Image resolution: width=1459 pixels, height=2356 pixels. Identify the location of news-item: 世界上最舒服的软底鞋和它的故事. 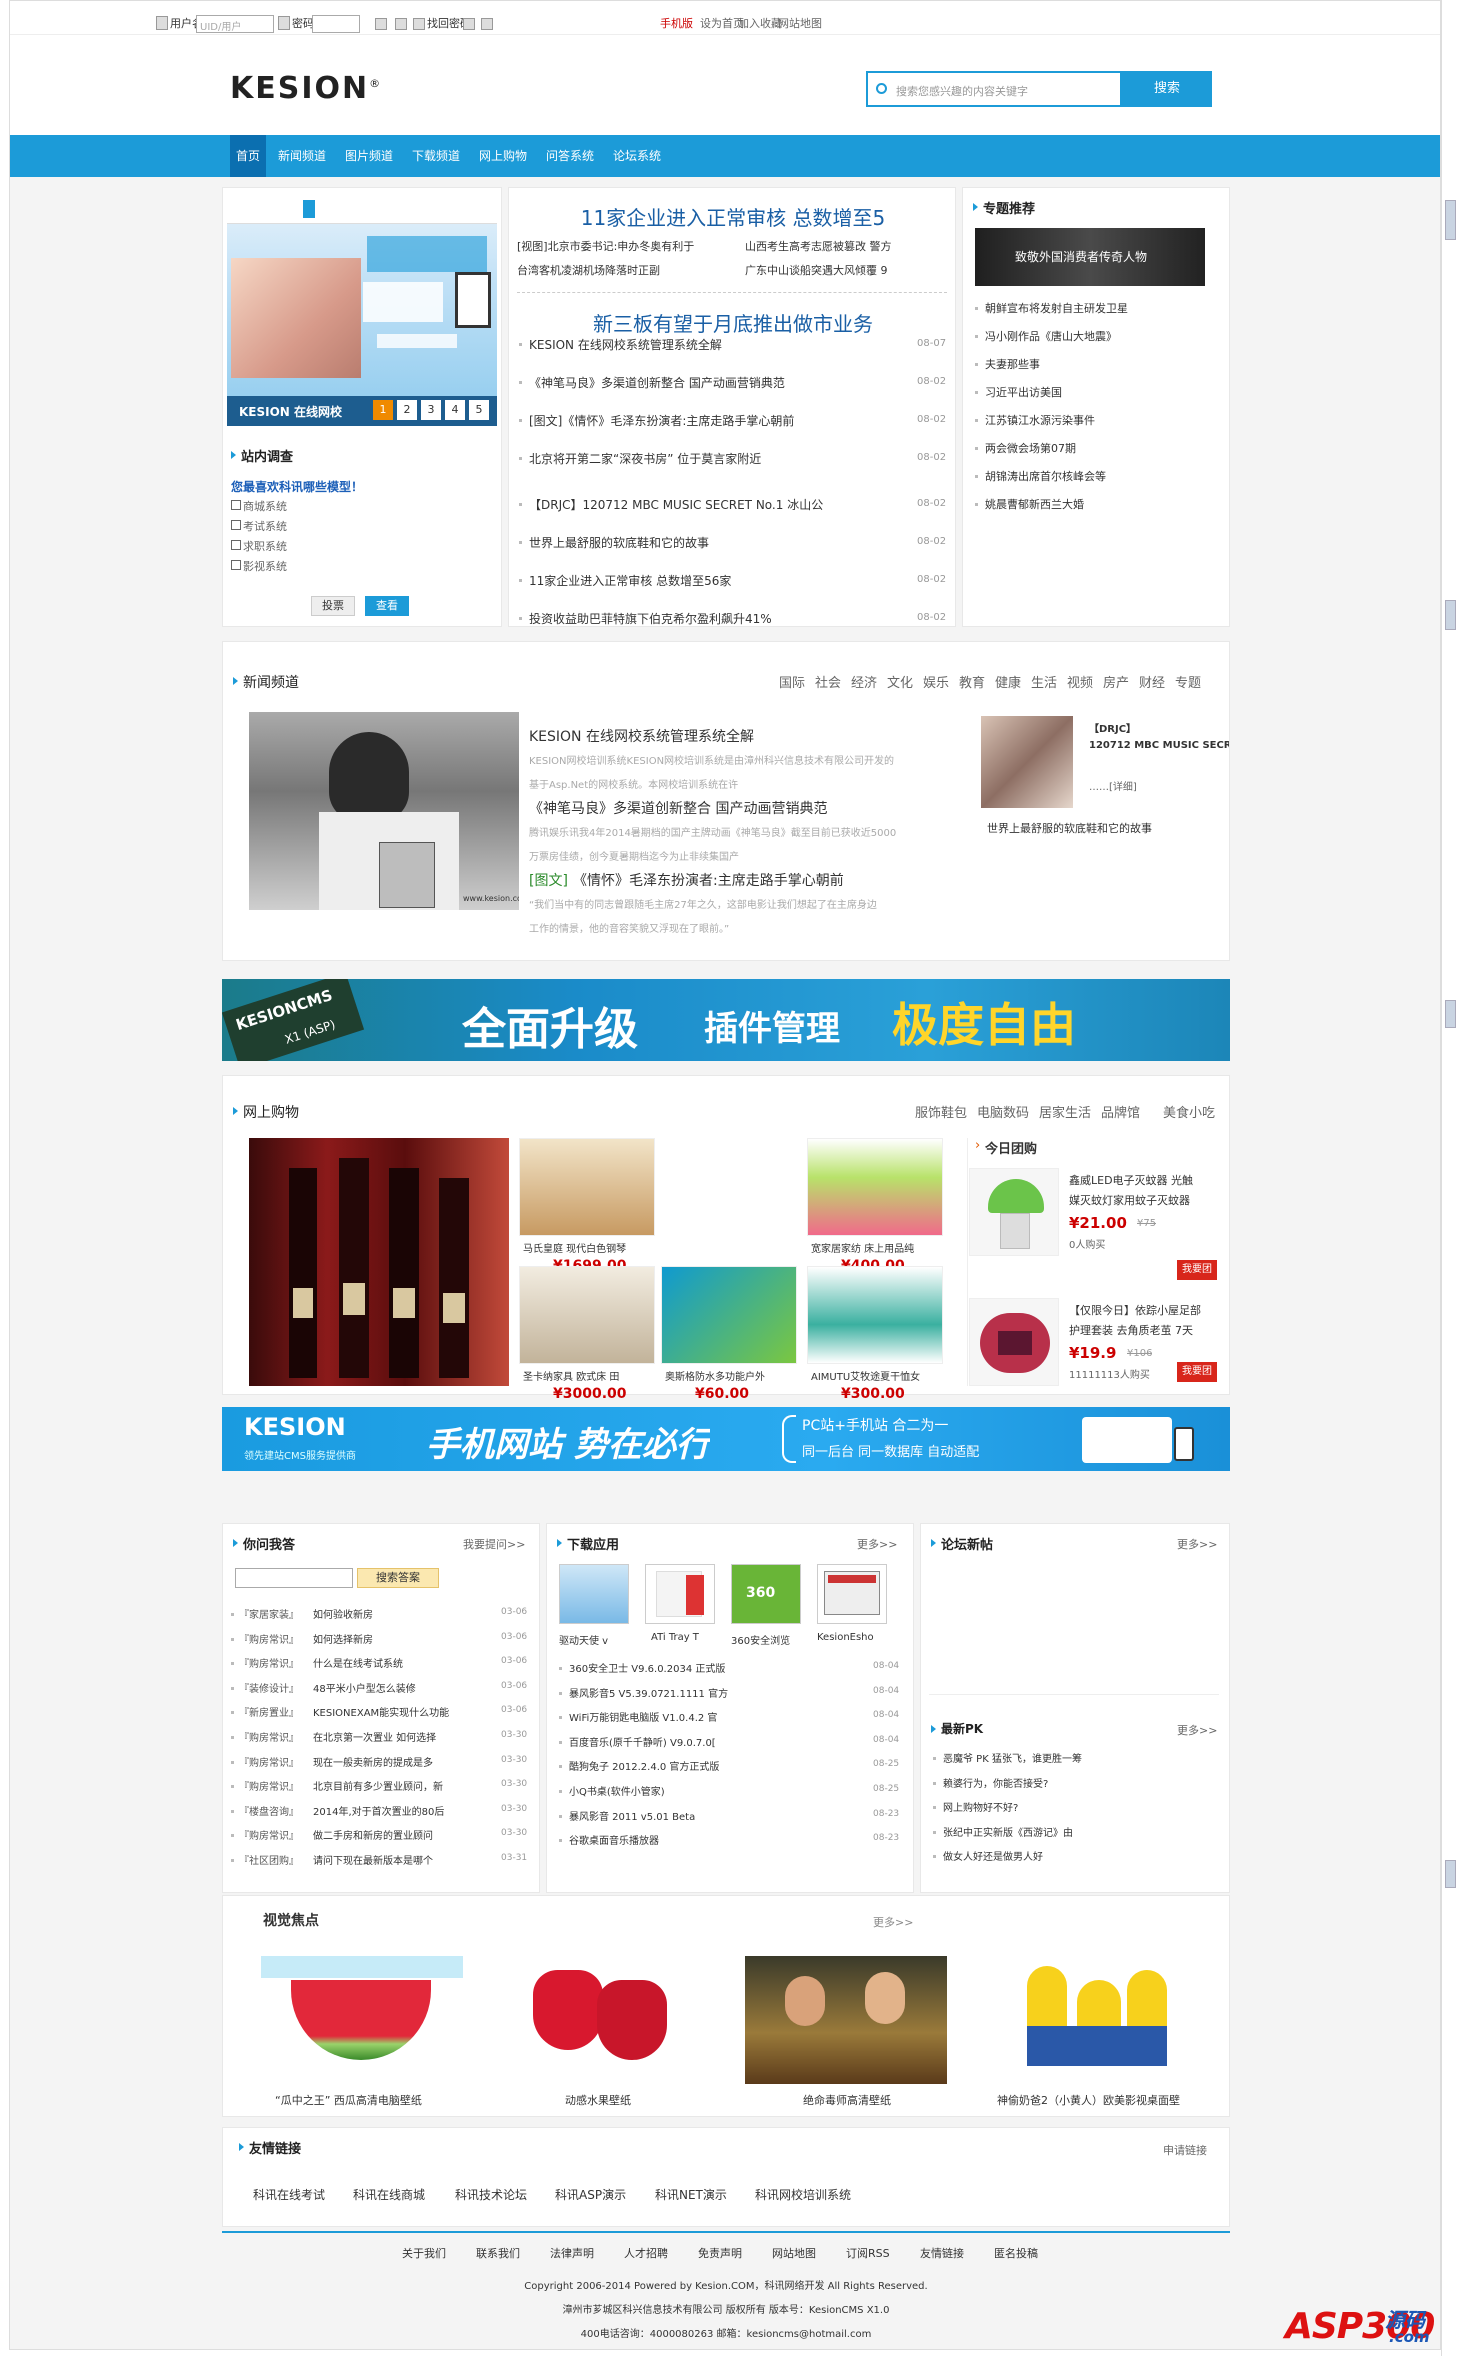
(714, 542).